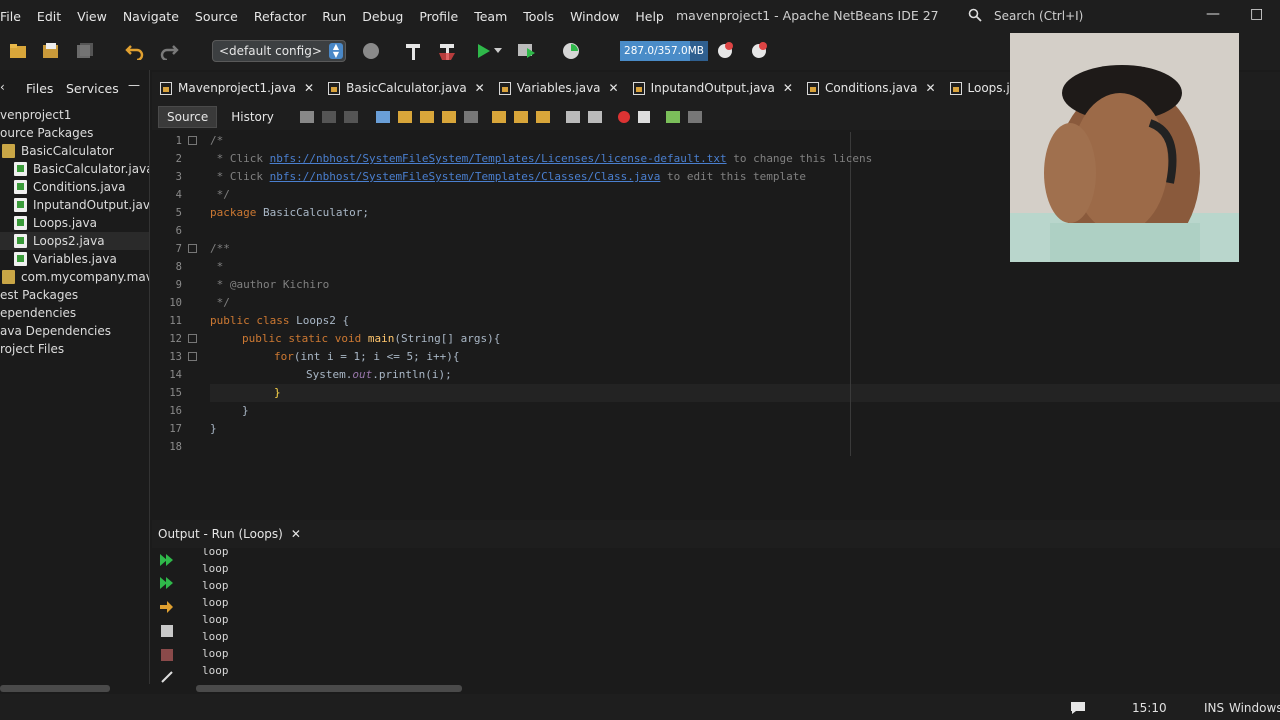 The image size is (1280, 720). What do you see at coordinates (870, 88) in the screenshot?
I see `editor-tab: Conditions.java ✕` at bounding box center [870, 88].